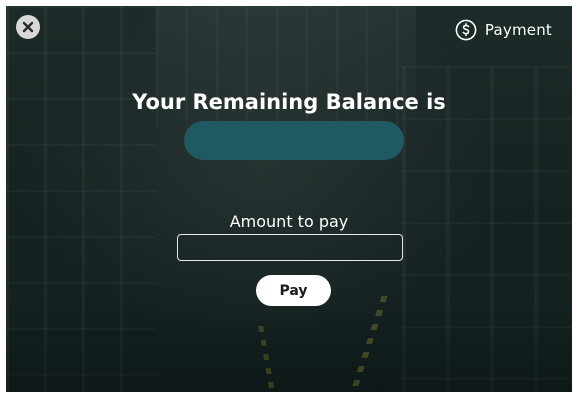 This screenshot has width=580, height=400. I want to click on balance-heading: Your Remaining Balance is, so click(289, 102).